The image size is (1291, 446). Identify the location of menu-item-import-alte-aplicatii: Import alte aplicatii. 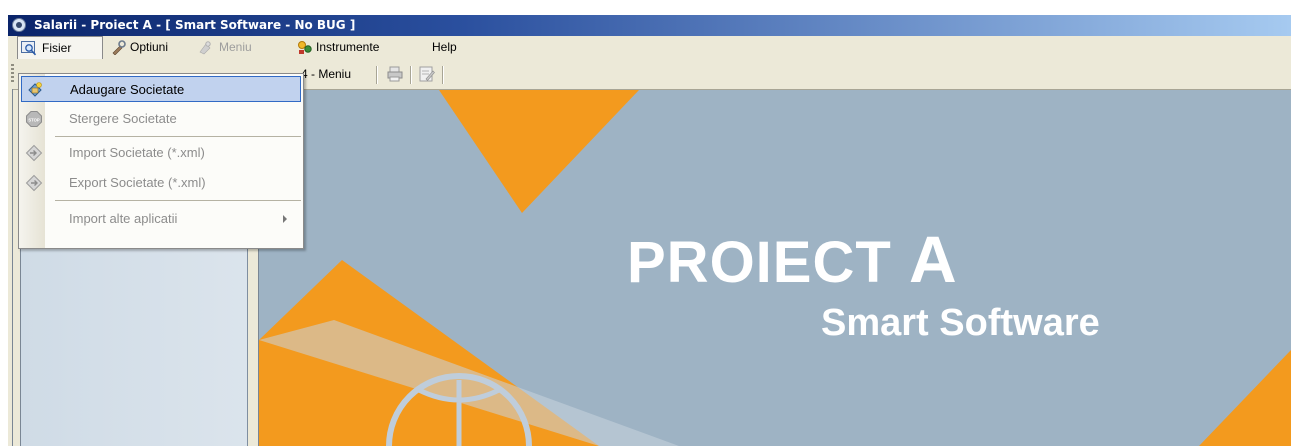
(161, 219).